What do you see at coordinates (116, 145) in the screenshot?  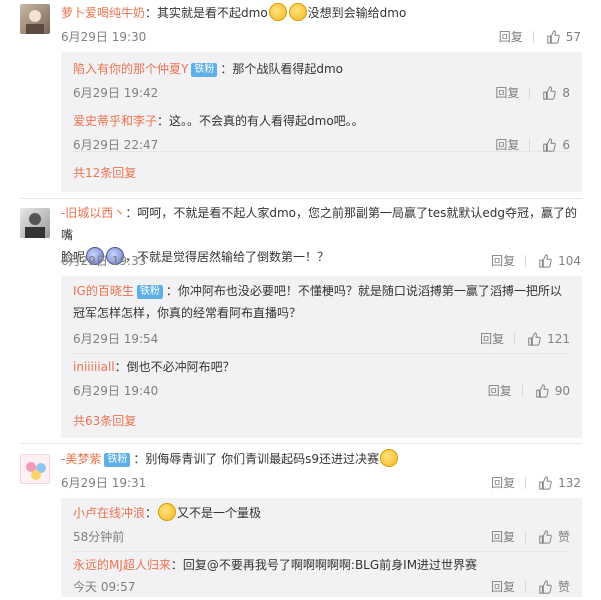 I see `timestamp: 6月29日 22:47` at bounding box center [116, 145].